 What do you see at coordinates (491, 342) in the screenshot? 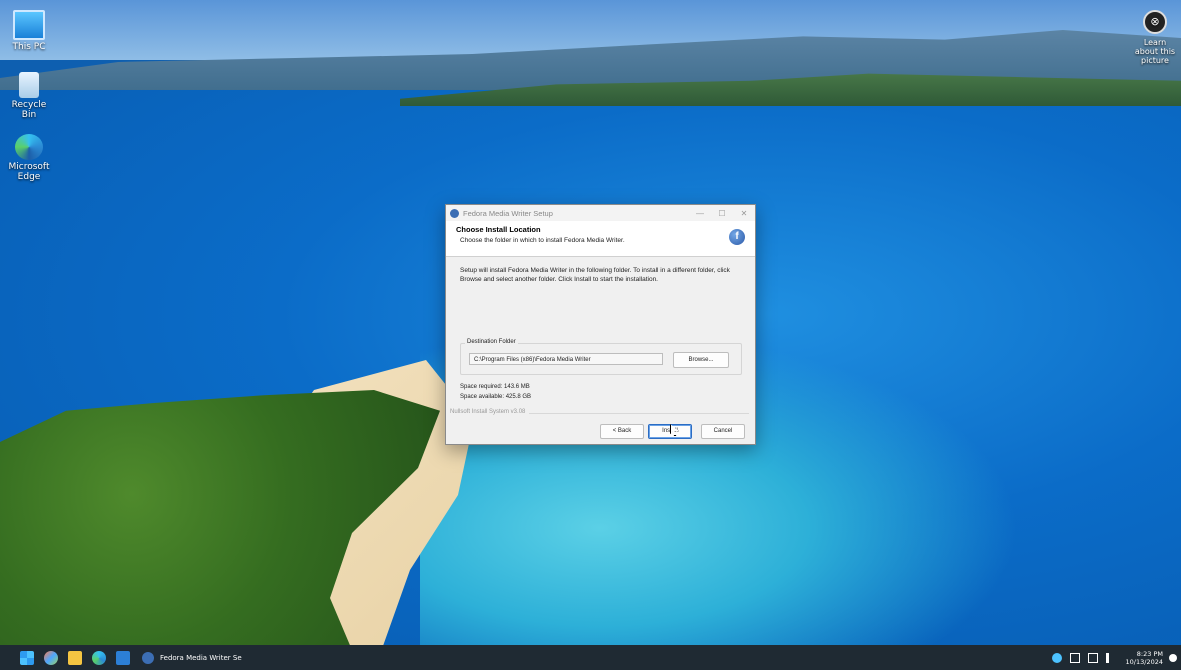
I see `destination-folder-legend: Destination Folder` at bounding box center [491, 342].